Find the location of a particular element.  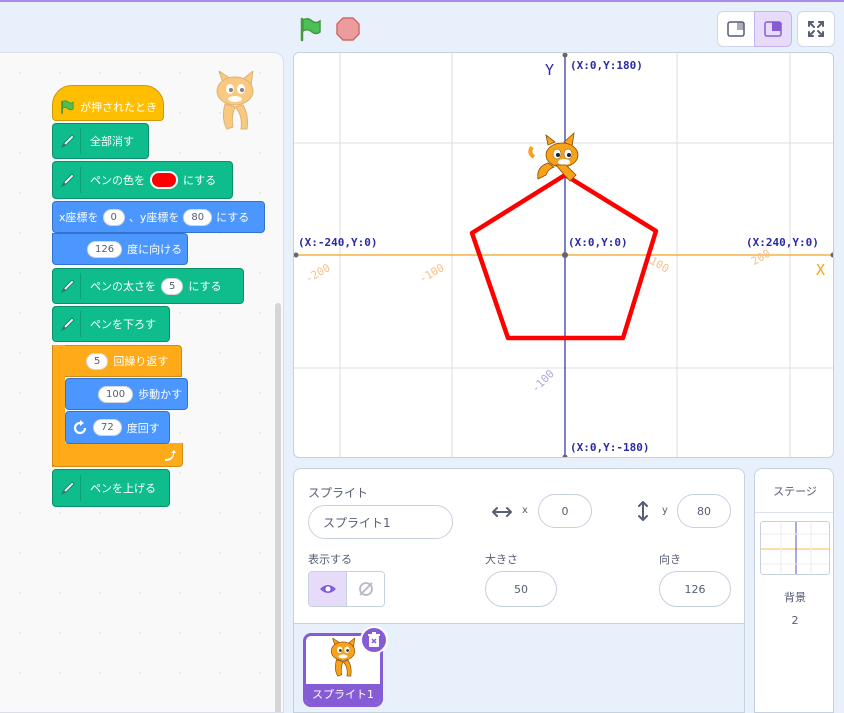

sprite-list: スプライト1 is located at coordinates (519, 667).